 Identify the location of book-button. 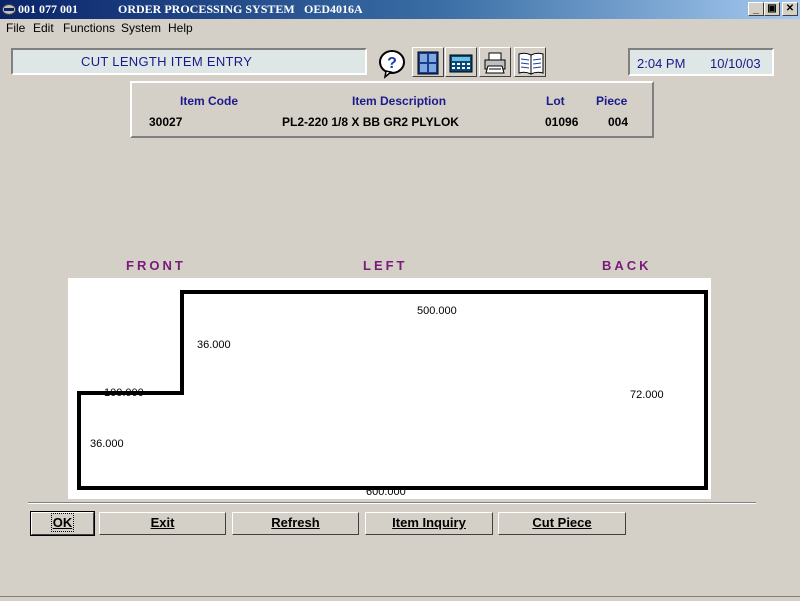
(530, 62).